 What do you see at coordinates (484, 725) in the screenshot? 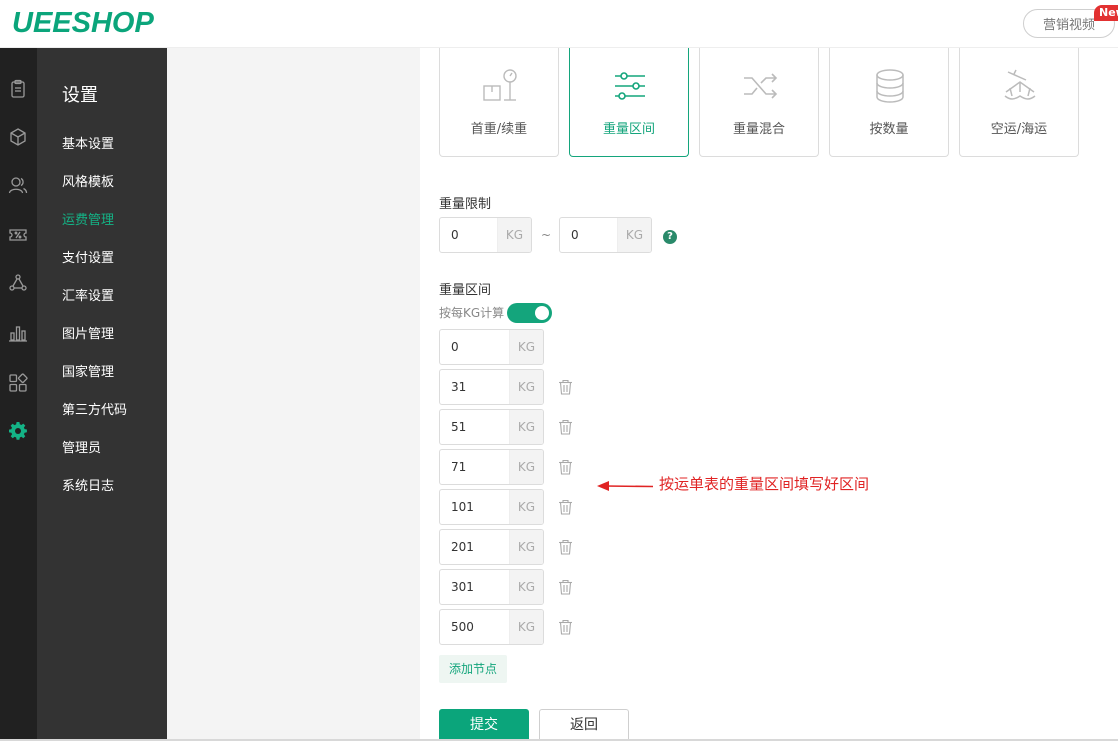
I see `submit-button: 提交` at bounding box center [484, 725].